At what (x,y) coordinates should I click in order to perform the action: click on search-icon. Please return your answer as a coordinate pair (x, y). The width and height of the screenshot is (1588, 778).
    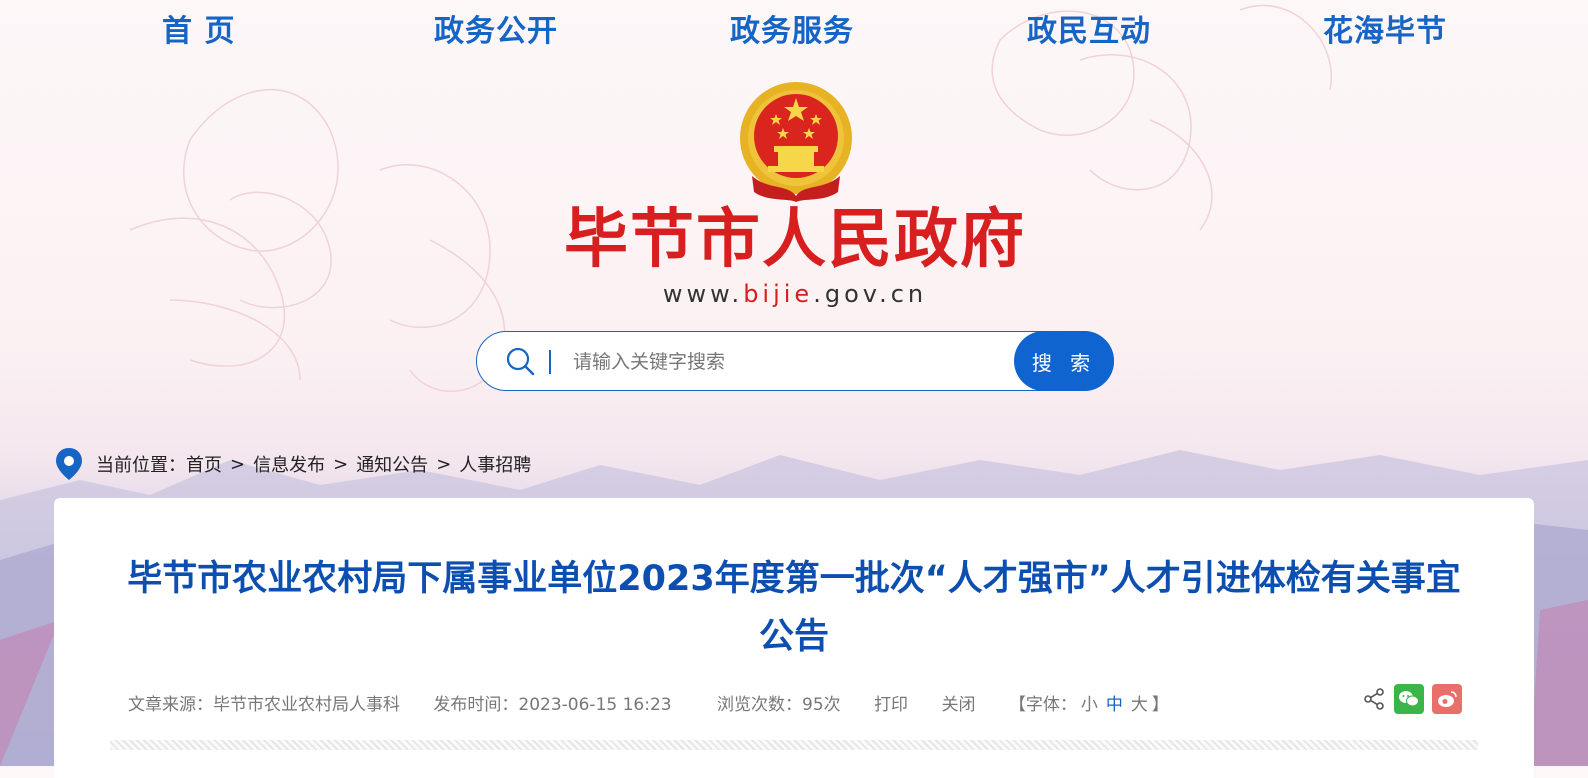
    Looking at the image, I should click on (520, 361).